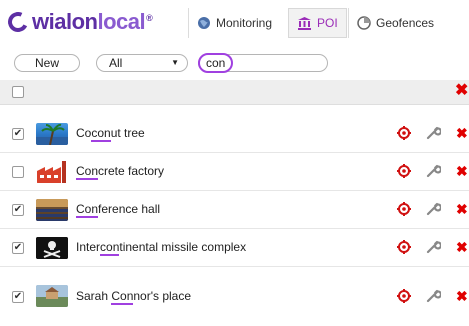 This screenshot has height=326, width=469. I want to click on filter-bar: New All ▼ con, so click(234, 62).